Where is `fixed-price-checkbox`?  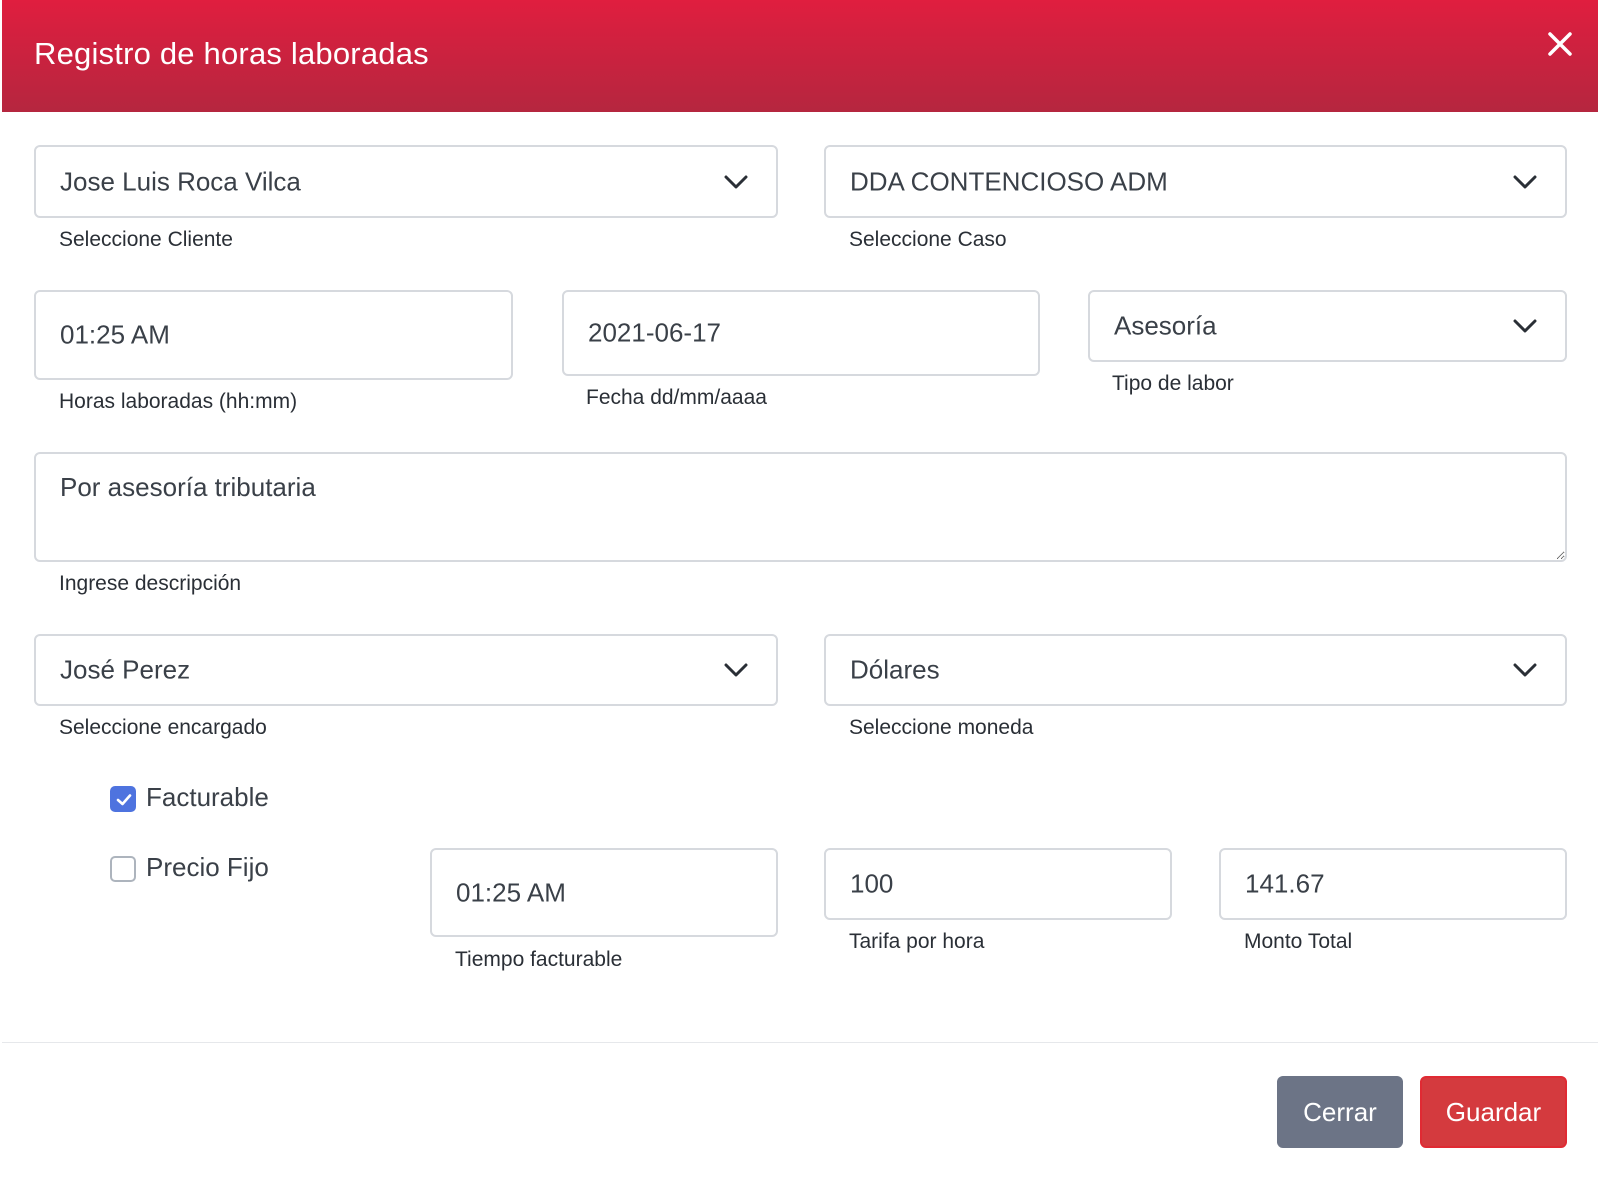 fixed-price-checkbox is located at coordinates (123, 869).